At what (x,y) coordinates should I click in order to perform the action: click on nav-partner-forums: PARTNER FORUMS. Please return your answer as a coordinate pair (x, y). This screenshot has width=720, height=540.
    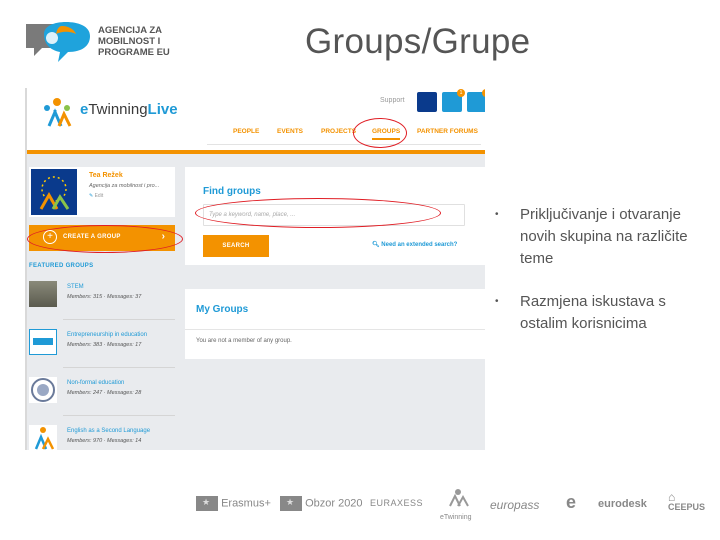
    Looking at the image, I should click on (447, 131).